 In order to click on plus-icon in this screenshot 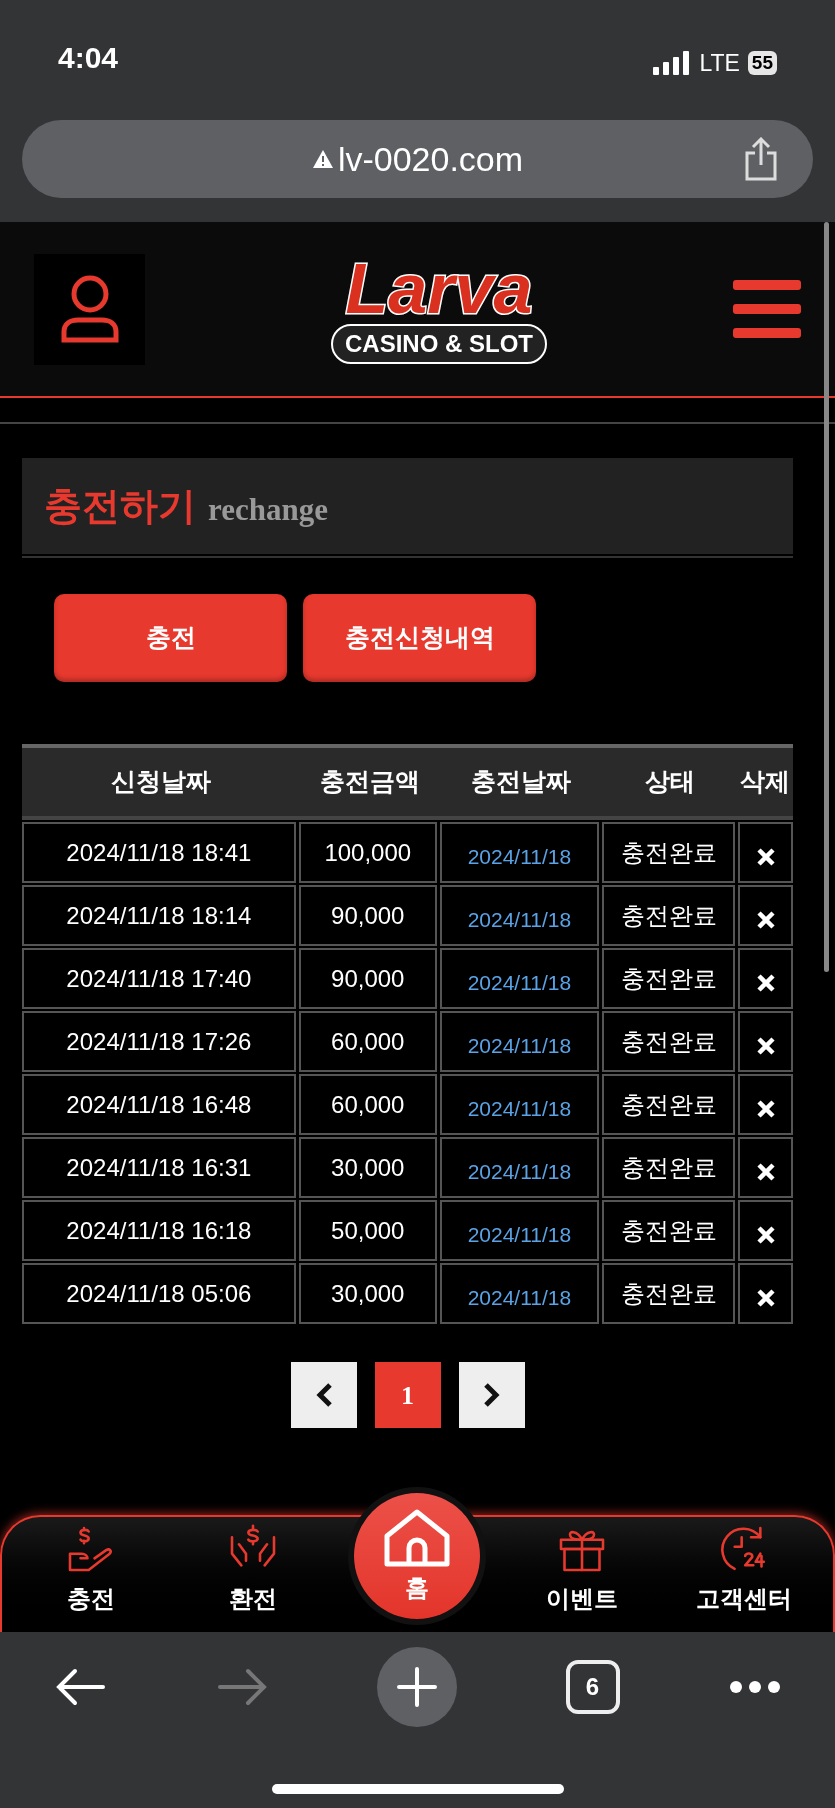, I will do `click(416, 1687)`.